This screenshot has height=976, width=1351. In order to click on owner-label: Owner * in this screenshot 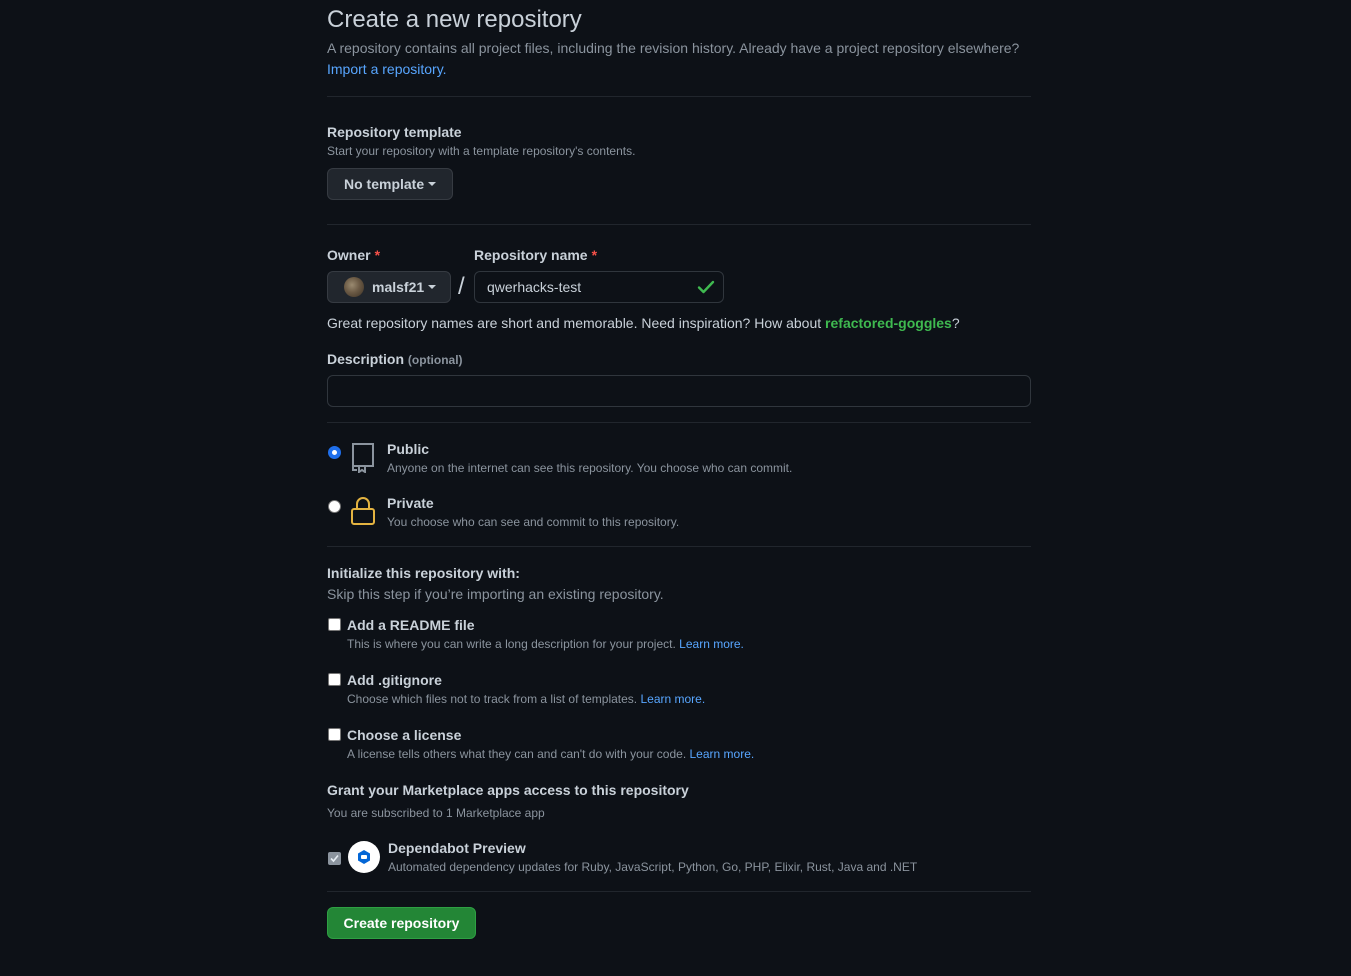, I will do `click(353, 255)`.